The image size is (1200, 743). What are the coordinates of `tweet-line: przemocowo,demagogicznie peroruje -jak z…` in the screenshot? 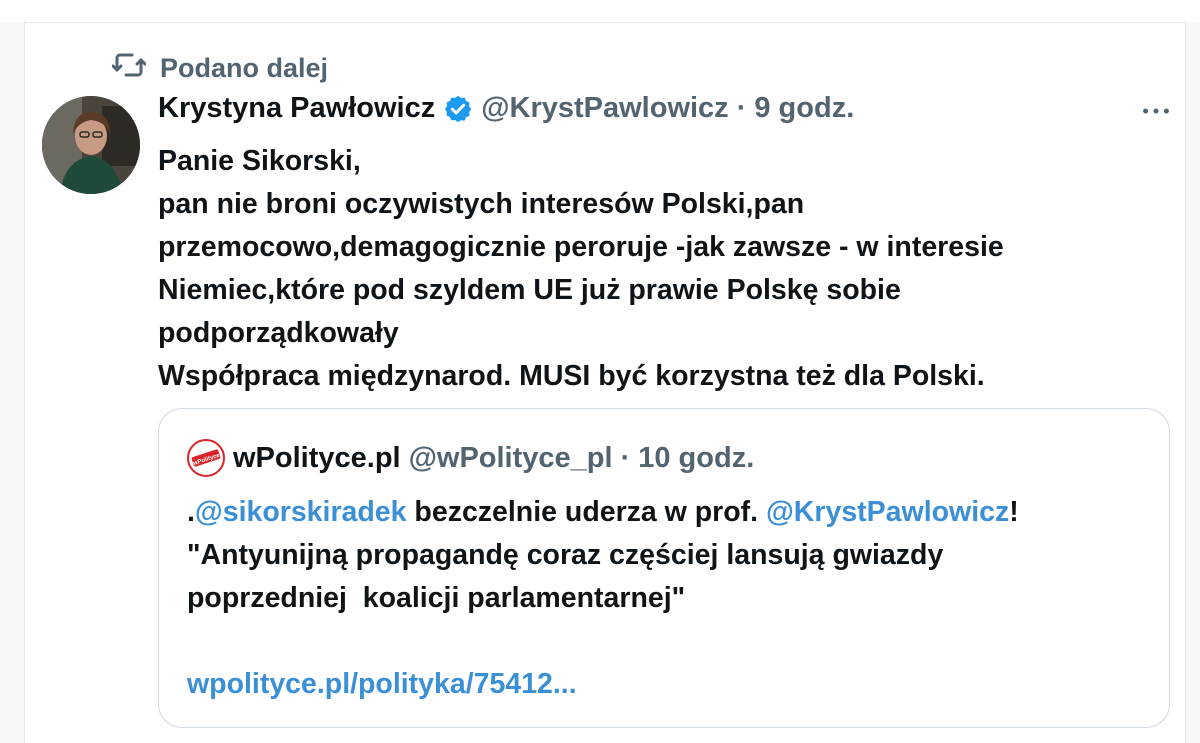 It's located at (581, 247).